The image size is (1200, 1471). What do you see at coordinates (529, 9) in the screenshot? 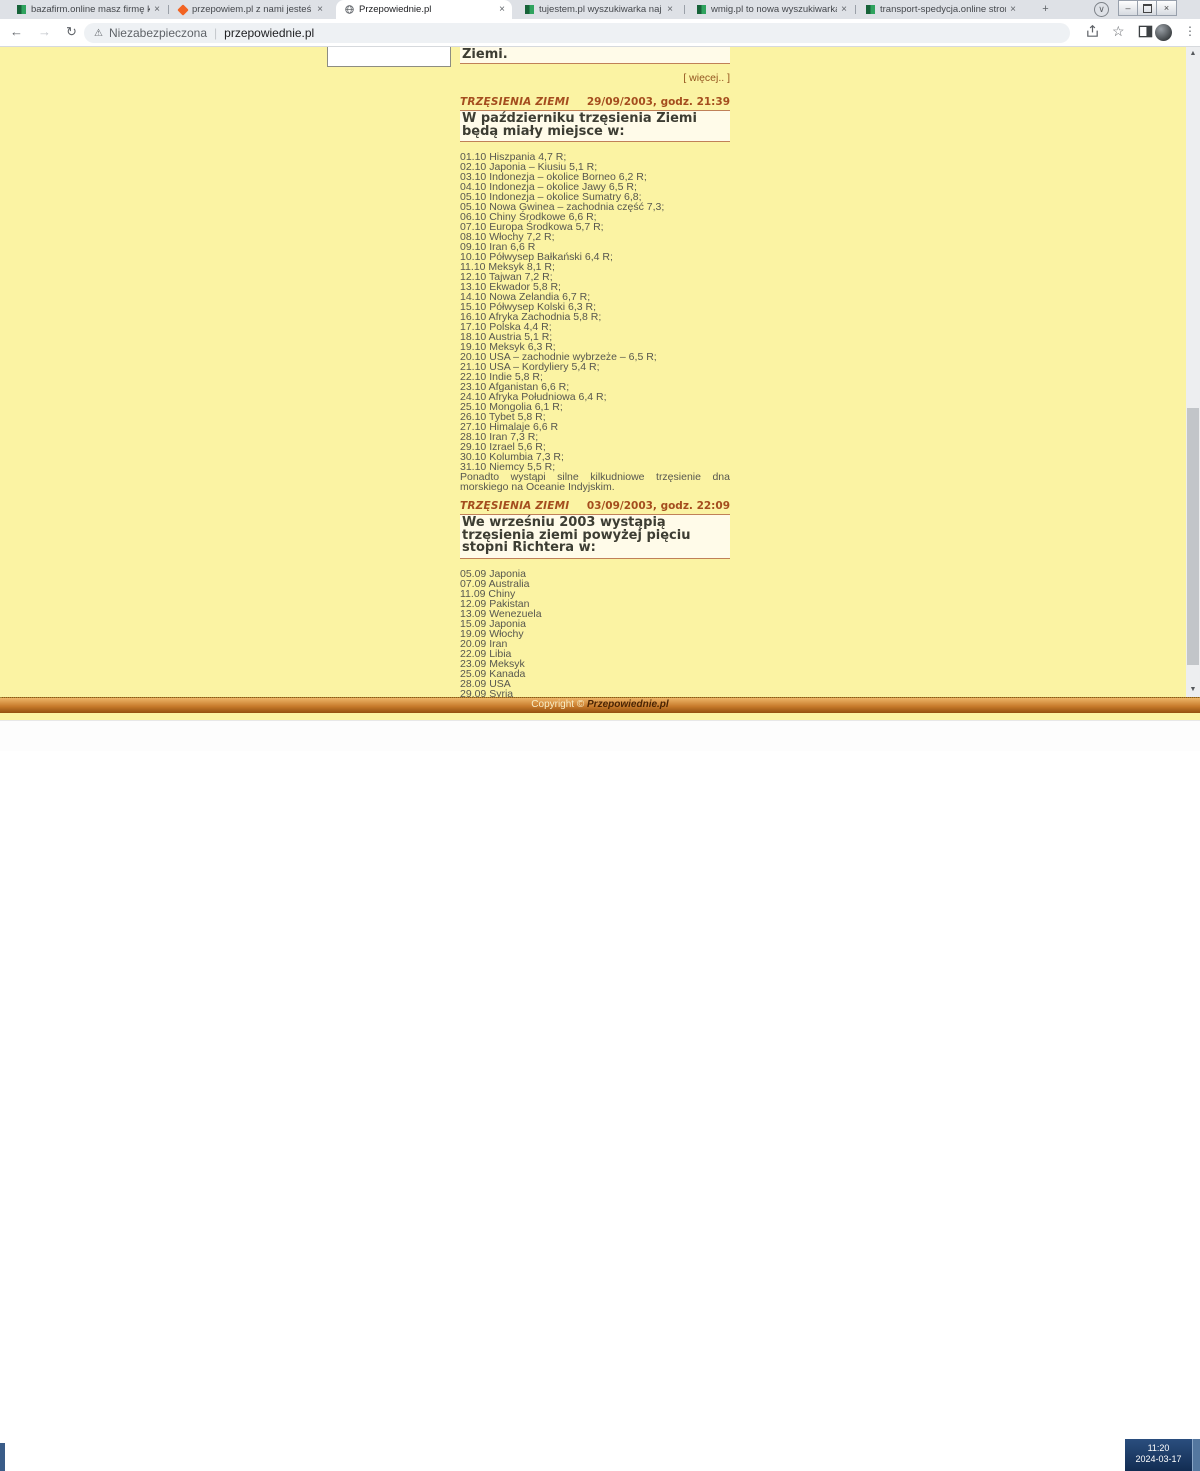
I see `tujestem-favicon-icon` at bounding box center [529, 9].